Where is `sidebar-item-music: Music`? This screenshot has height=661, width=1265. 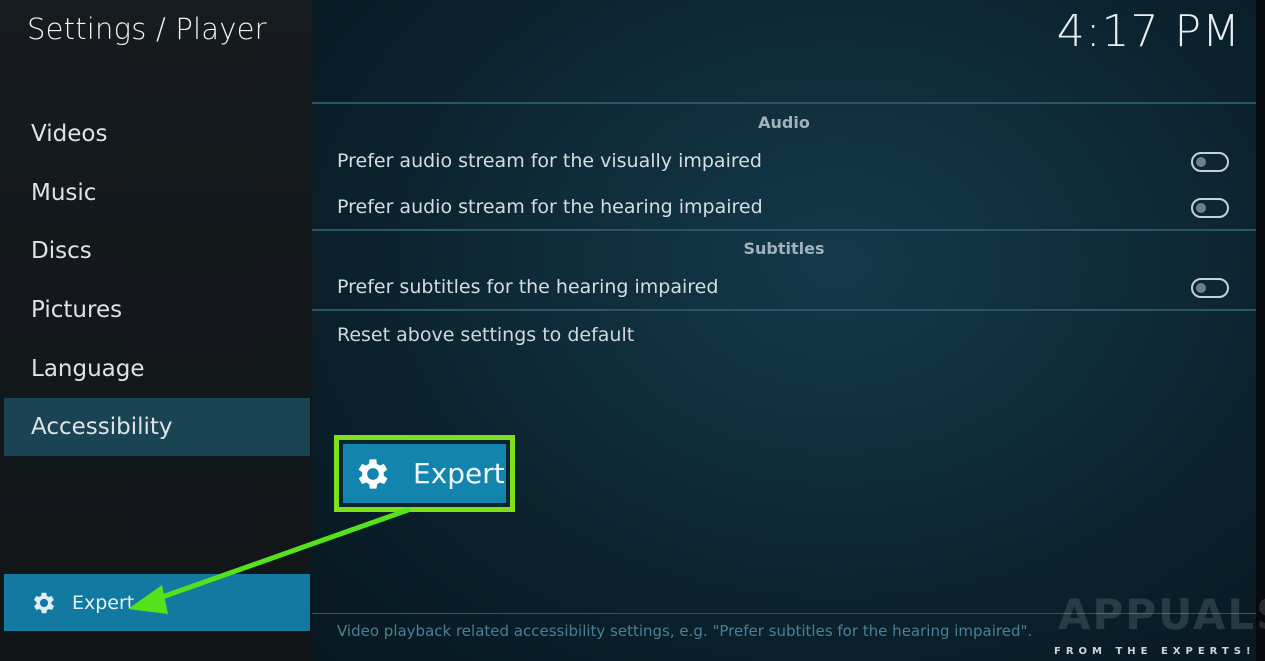
sidebar-item-music: Music is located at coordinates (157, 193).